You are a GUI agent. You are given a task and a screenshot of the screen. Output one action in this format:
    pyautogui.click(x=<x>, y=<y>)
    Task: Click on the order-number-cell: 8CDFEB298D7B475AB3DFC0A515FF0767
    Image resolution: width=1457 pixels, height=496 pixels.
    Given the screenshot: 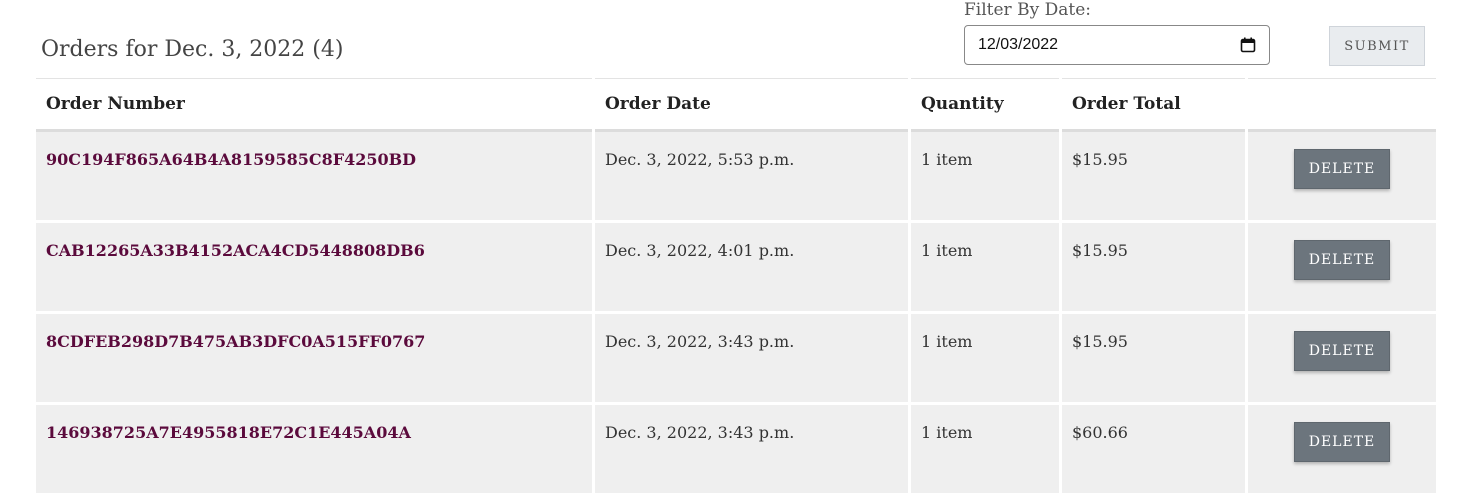 What is the action you would take?
    pyautogui.click(x=314, y=359)
    